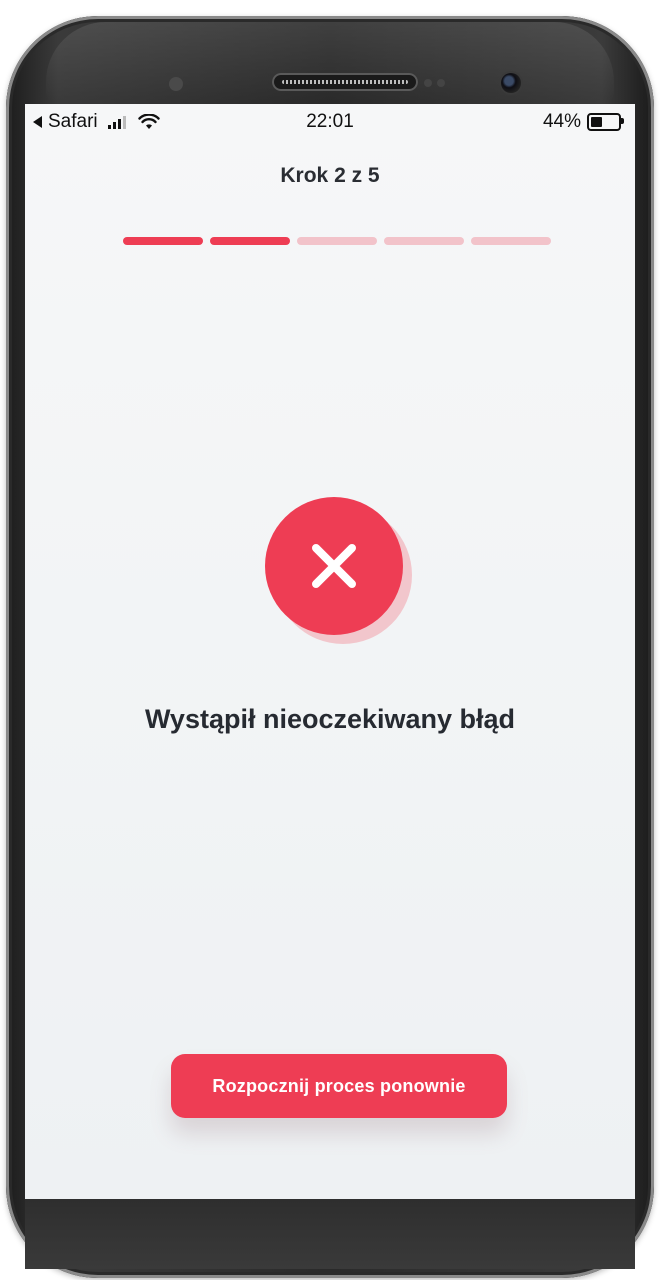 This screenshot has width=660, height=1280. What do you see at coordinates (176, 84) in the screenshot?
I see `front-sensor` at bounding box center [176, 84].